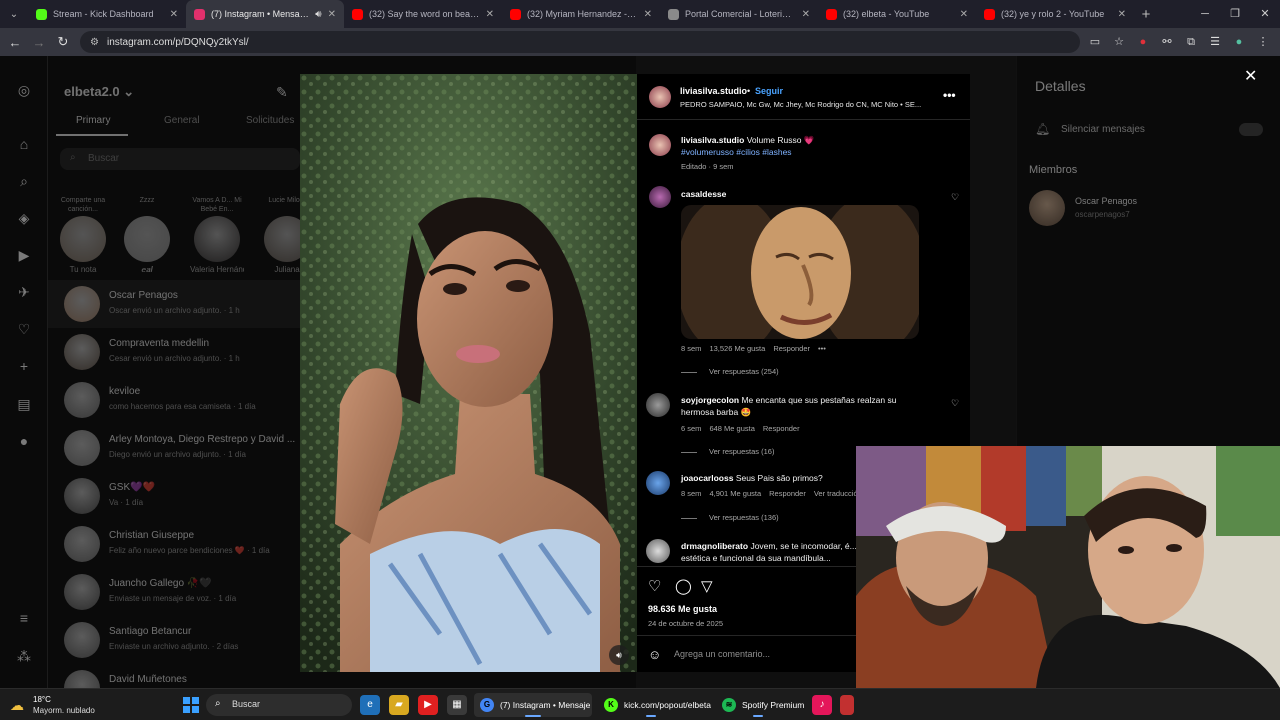 Image resolution: width=1280 pixels, height=720 pixels. What do you see at coordinates (24, 656) in the screenshot?
I see `also-from-meta-icon: ⁂` at bounding box center [24, 656].